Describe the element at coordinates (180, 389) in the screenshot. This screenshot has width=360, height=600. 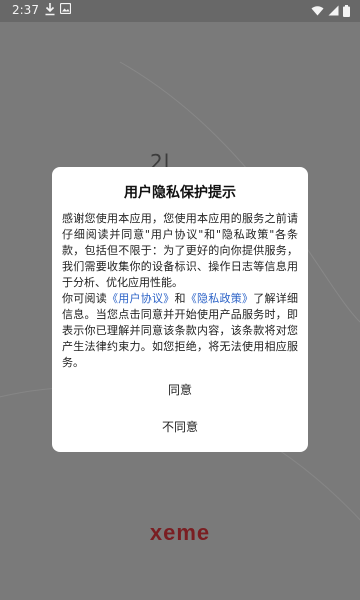
I see `agree-button: 同意` at that location.